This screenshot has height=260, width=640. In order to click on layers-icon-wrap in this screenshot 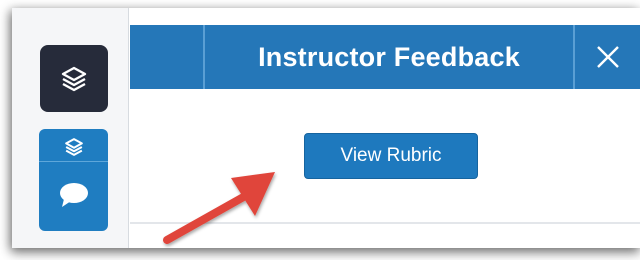, I will do `click(73, 147)`.